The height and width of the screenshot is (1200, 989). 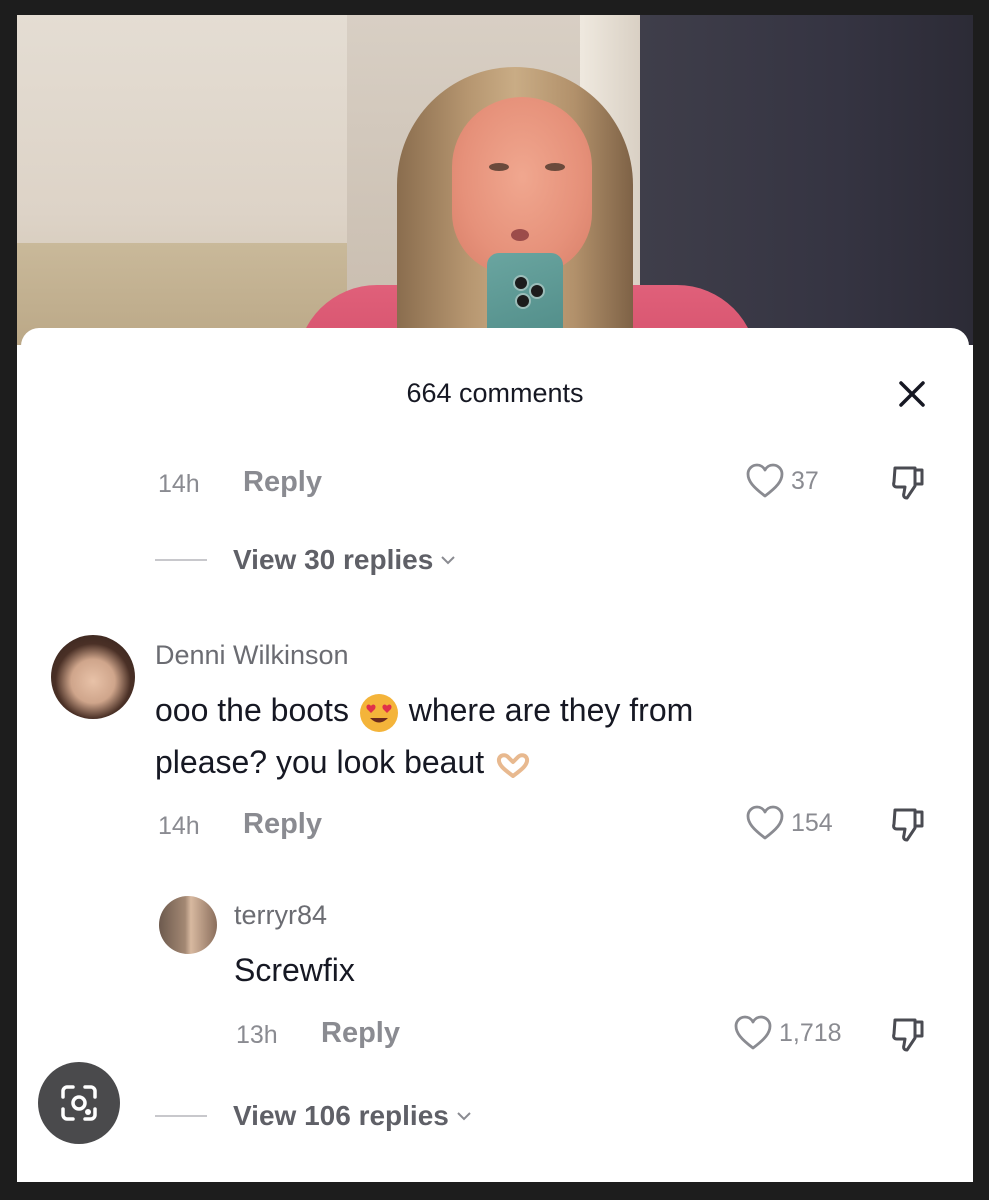 I want to click on view-replies-toggle: View 106 replies, so click(x=314, y=1116).